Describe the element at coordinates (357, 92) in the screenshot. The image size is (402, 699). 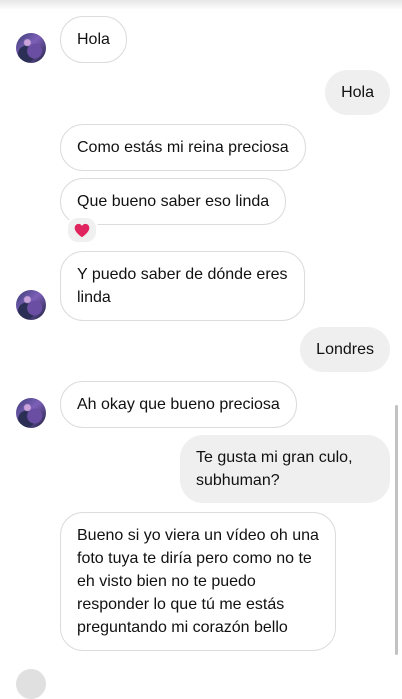
I see `sent-message-bubble: Hola` at that location.